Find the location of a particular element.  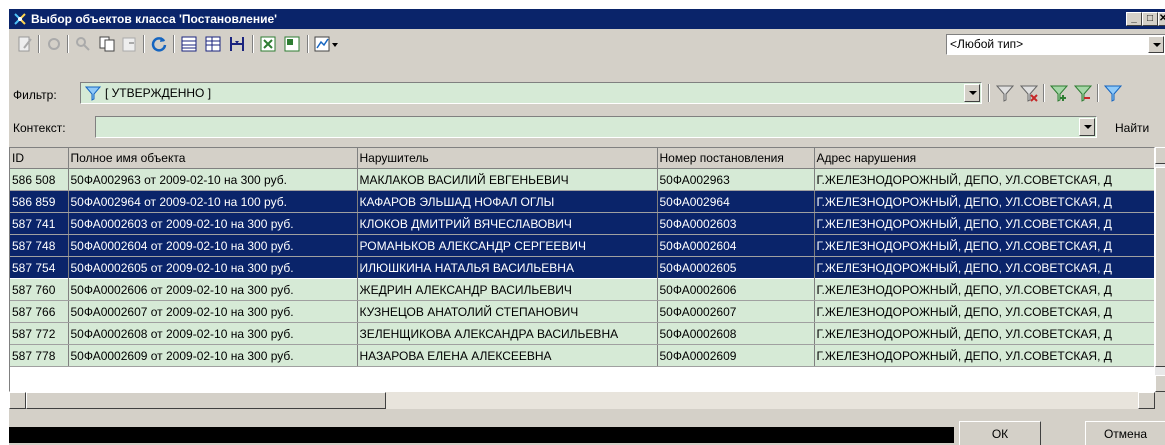

cell-violator: КЛОКОВ ДМИТРИЙ ВЯЧЕСЛАВОВИЧ is located at coordinates (507, 223).